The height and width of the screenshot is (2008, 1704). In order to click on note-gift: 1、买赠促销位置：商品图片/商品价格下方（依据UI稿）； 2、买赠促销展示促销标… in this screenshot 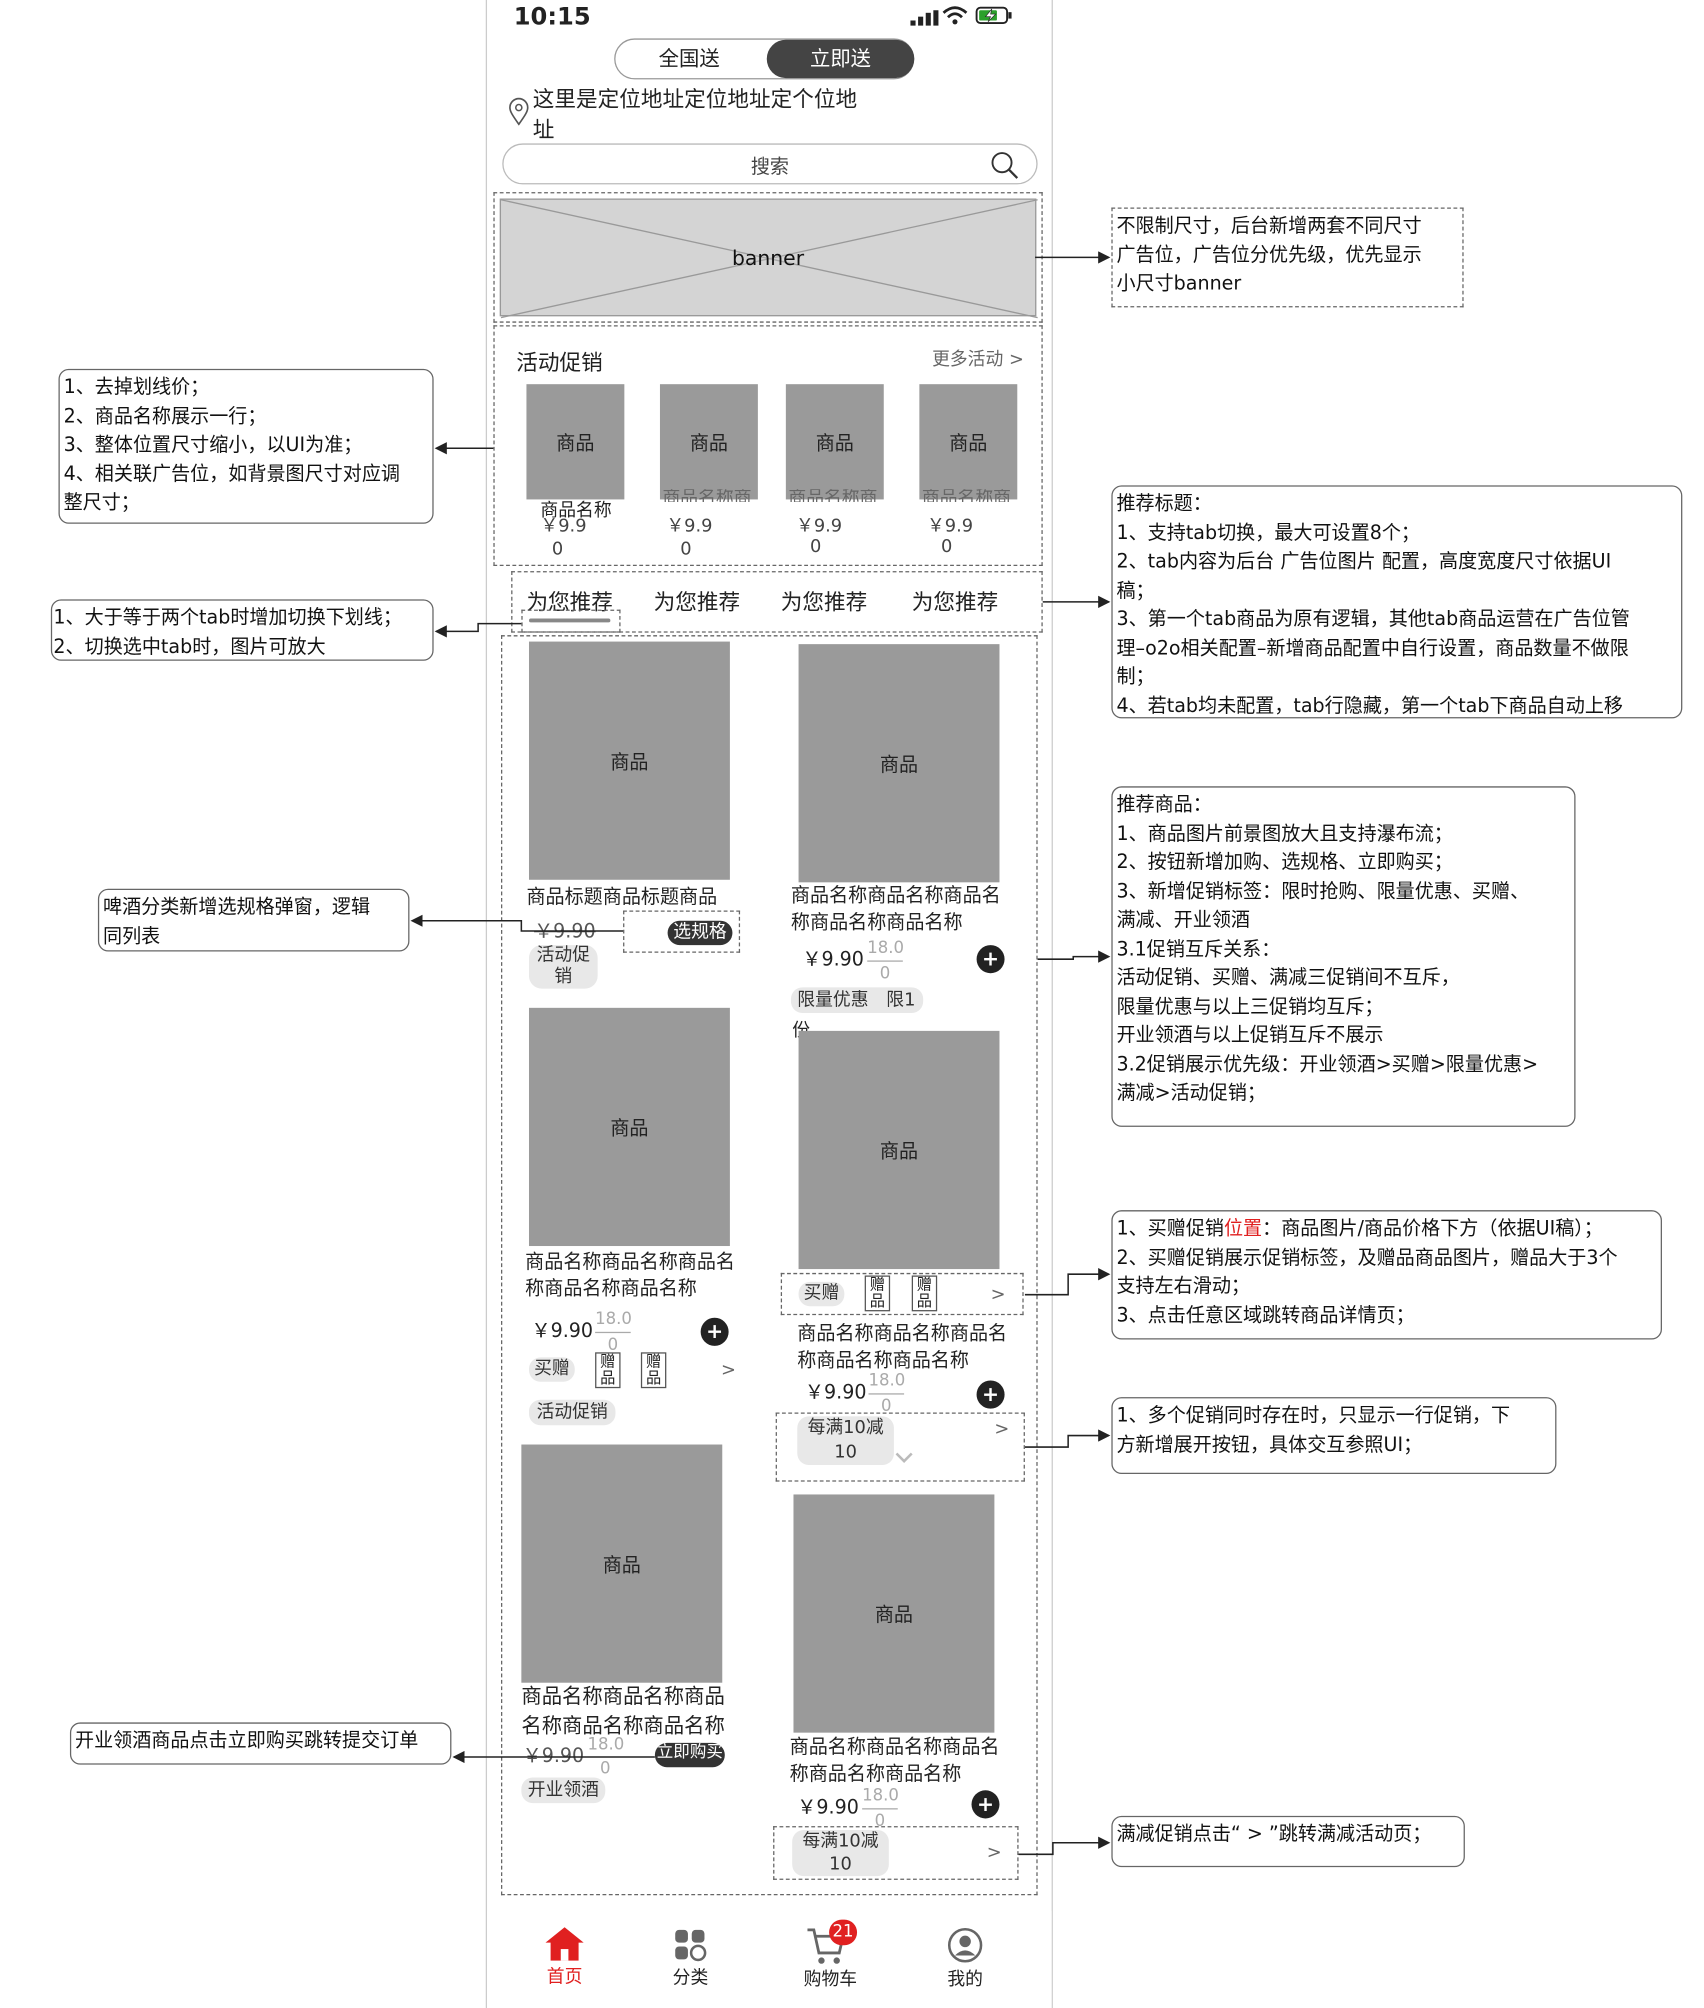, I will do `click(1386, 1275)`.